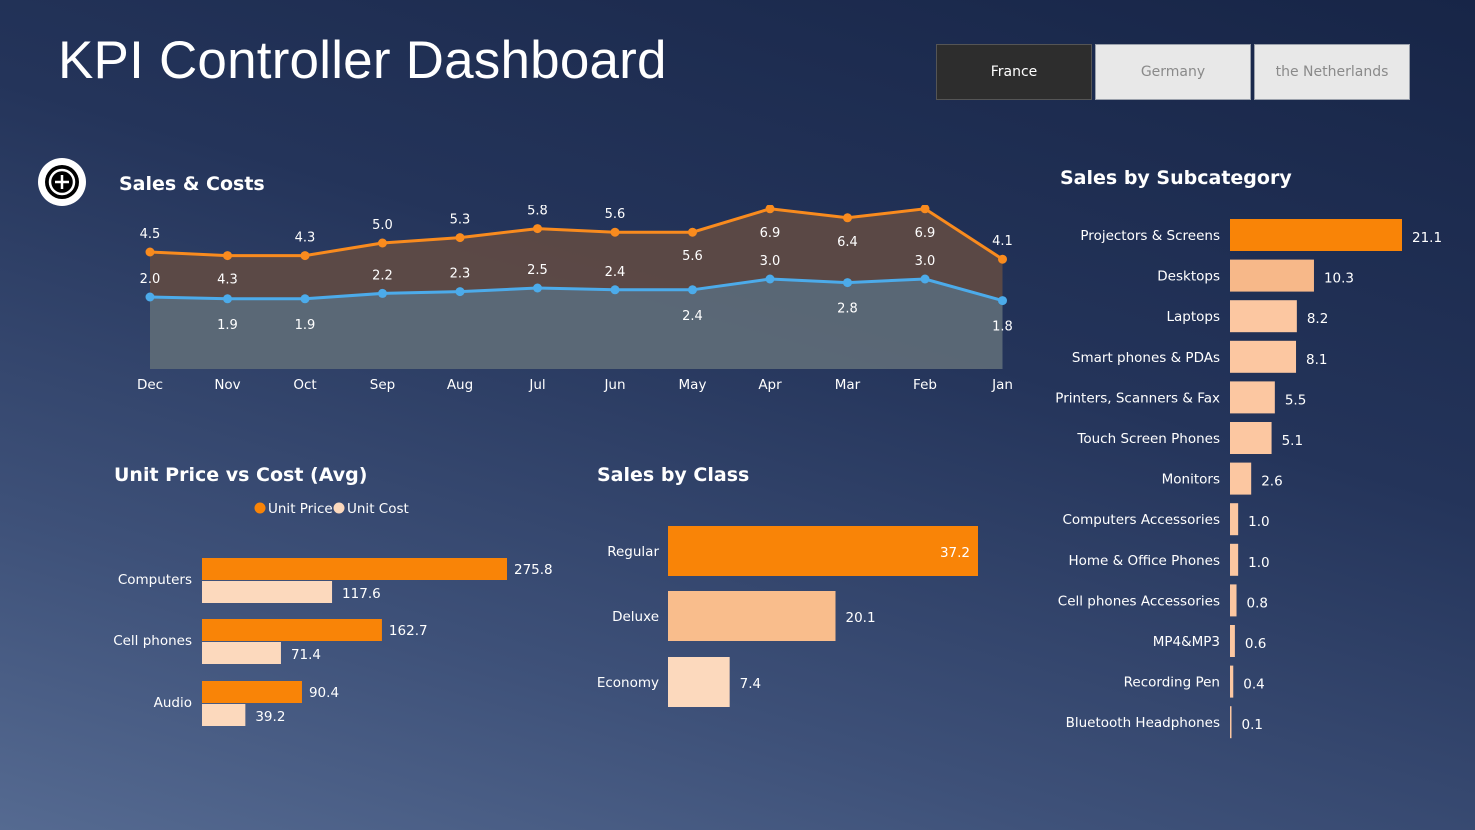 The width and height of the screenshot is (1475, 830). Describe the element at coordinates (635, 617) in the screenshot. I see `category-label: Deluxe` at that location.